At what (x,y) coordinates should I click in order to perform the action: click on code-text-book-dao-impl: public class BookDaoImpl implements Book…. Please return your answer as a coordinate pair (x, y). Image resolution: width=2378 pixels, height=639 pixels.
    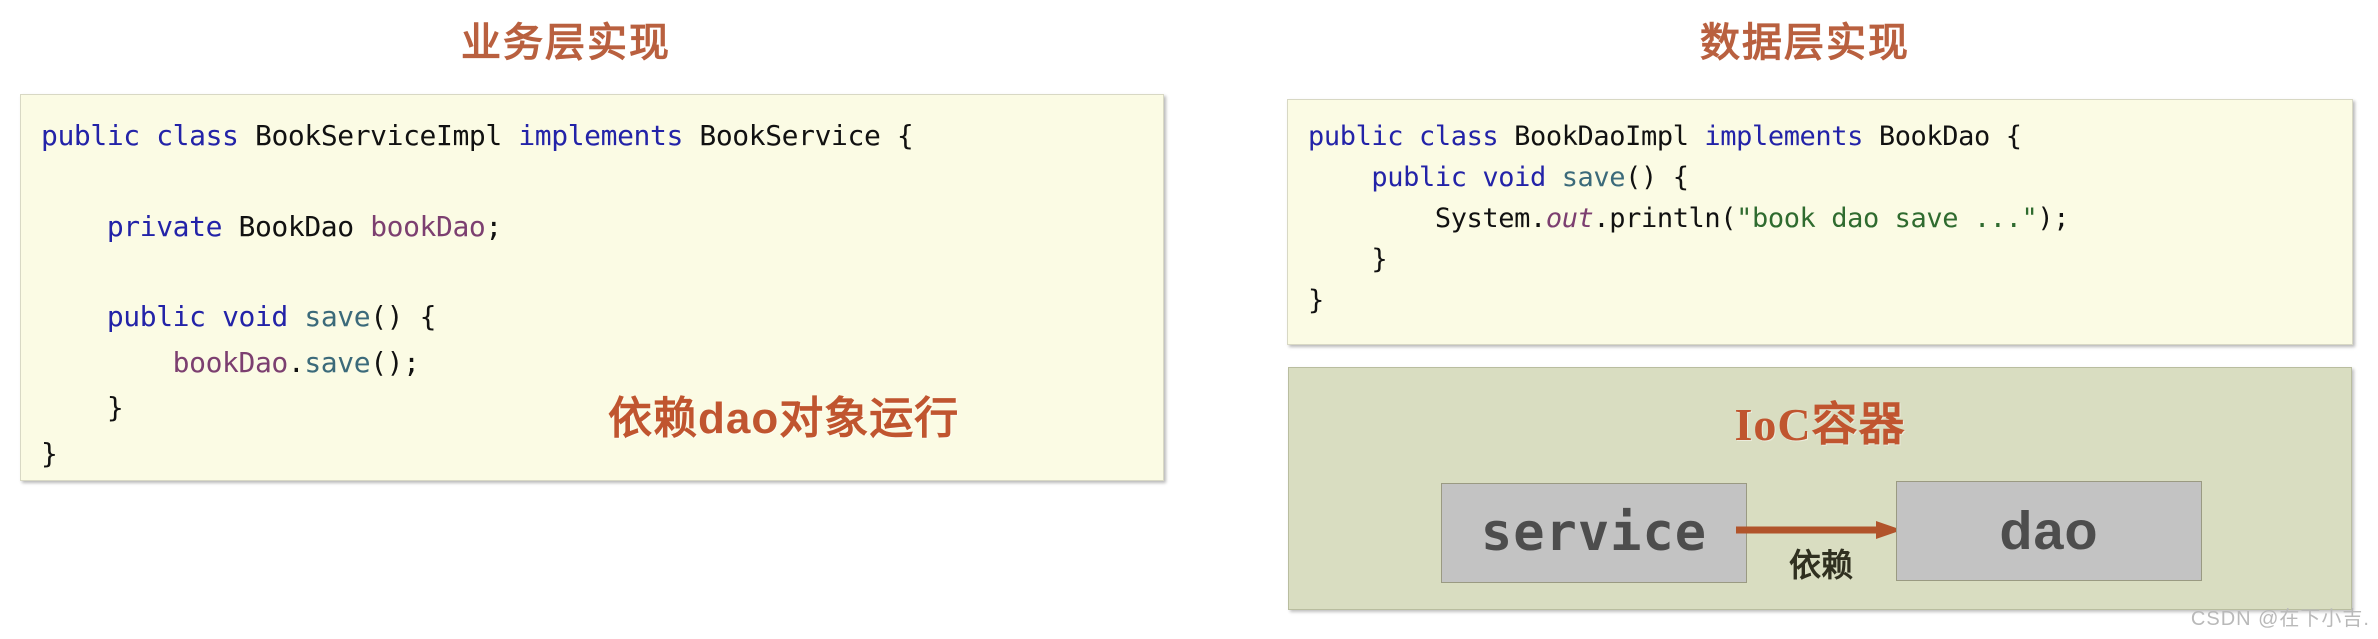
    Looking at the image, I should click on (1689, 219).